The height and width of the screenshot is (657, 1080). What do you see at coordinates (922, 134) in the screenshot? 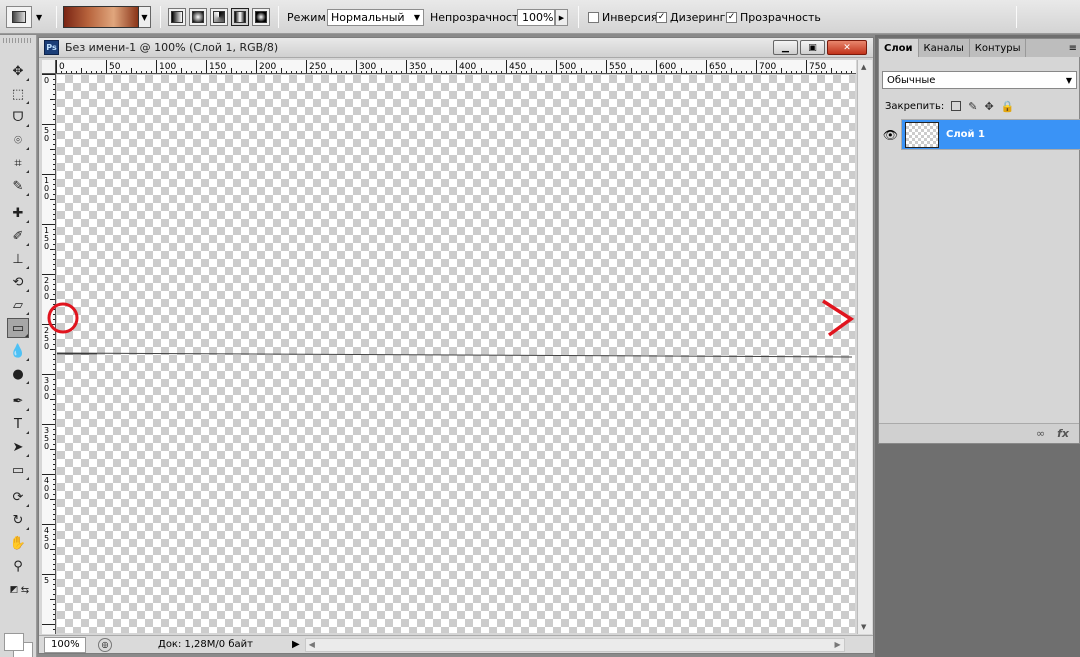
I see `layer-thumbnail` at bounding box center [922, 134].